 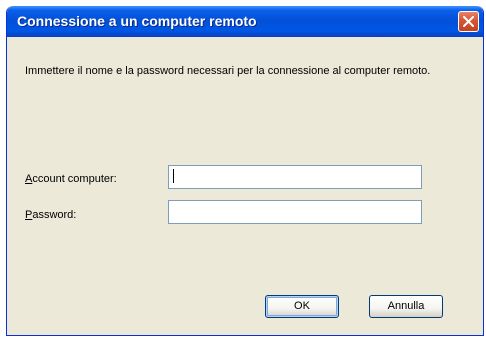 I want to click on password-label: Password:, so click(x=50, y=215).